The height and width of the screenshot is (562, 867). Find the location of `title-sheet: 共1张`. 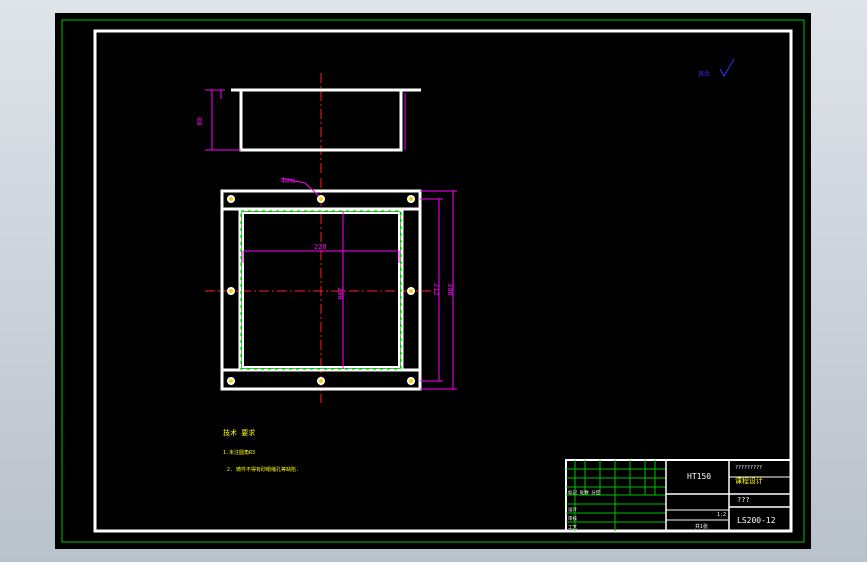

title-sheet: 共1张 is located at coordinates (701, 526).